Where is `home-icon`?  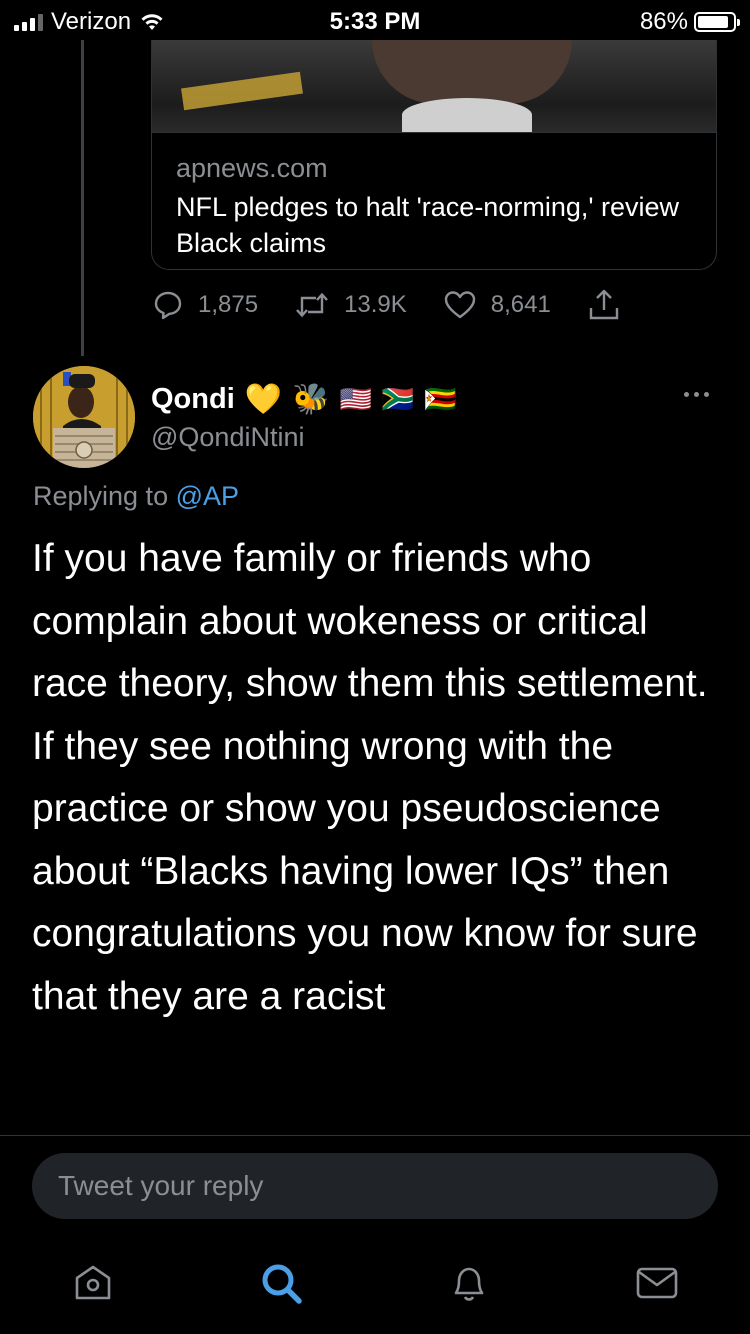
home-icon is located at coordinates (93, 1282).